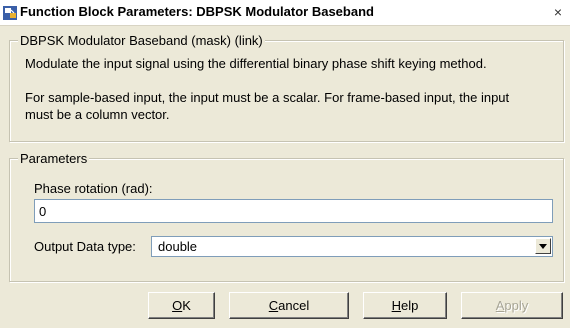 This screenshot has width=570, height=328. I want to click on output-data-type-select: double, so click(352, 246).